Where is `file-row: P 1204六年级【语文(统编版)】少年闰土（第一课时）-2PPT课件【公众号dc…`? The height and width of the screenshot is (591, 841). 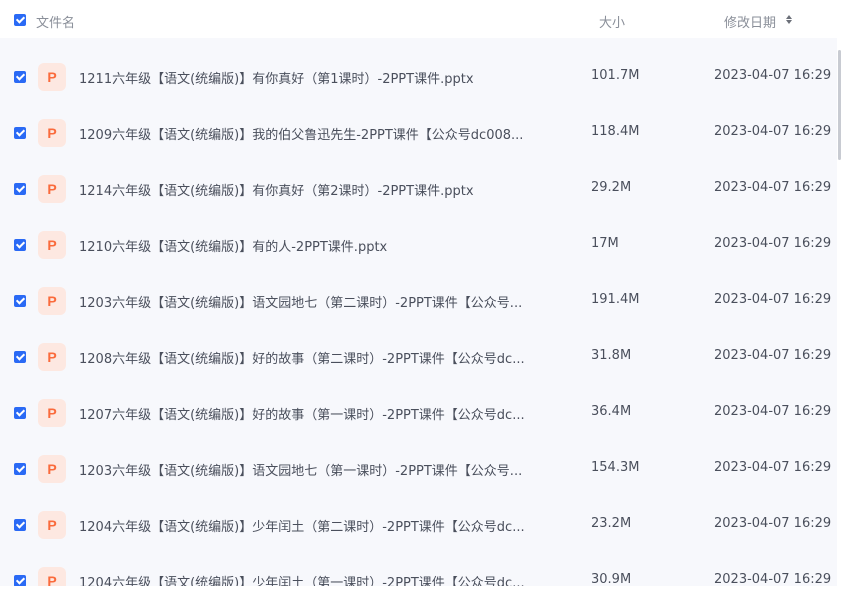
file-row: P 1204六年级【语文(统编版)】少年闰土（第一课时）-2PPT课件【公众号dc… is located at coordinates (418, 569).